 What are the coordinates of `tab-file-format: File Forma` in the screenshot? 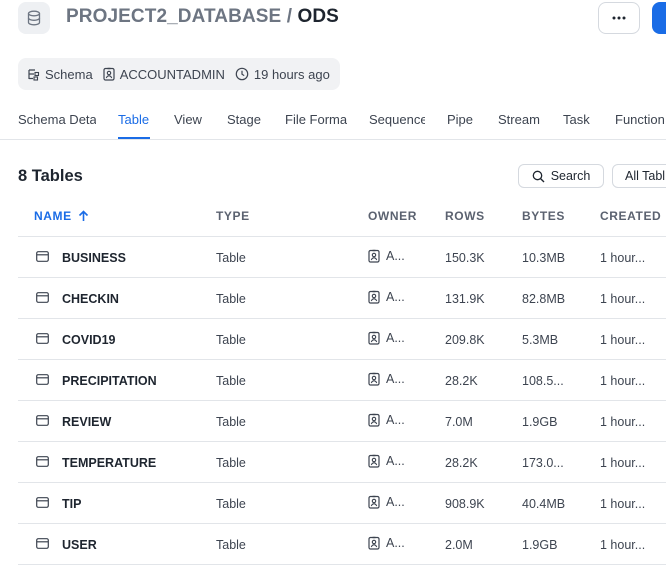 It's located at (316, 122).